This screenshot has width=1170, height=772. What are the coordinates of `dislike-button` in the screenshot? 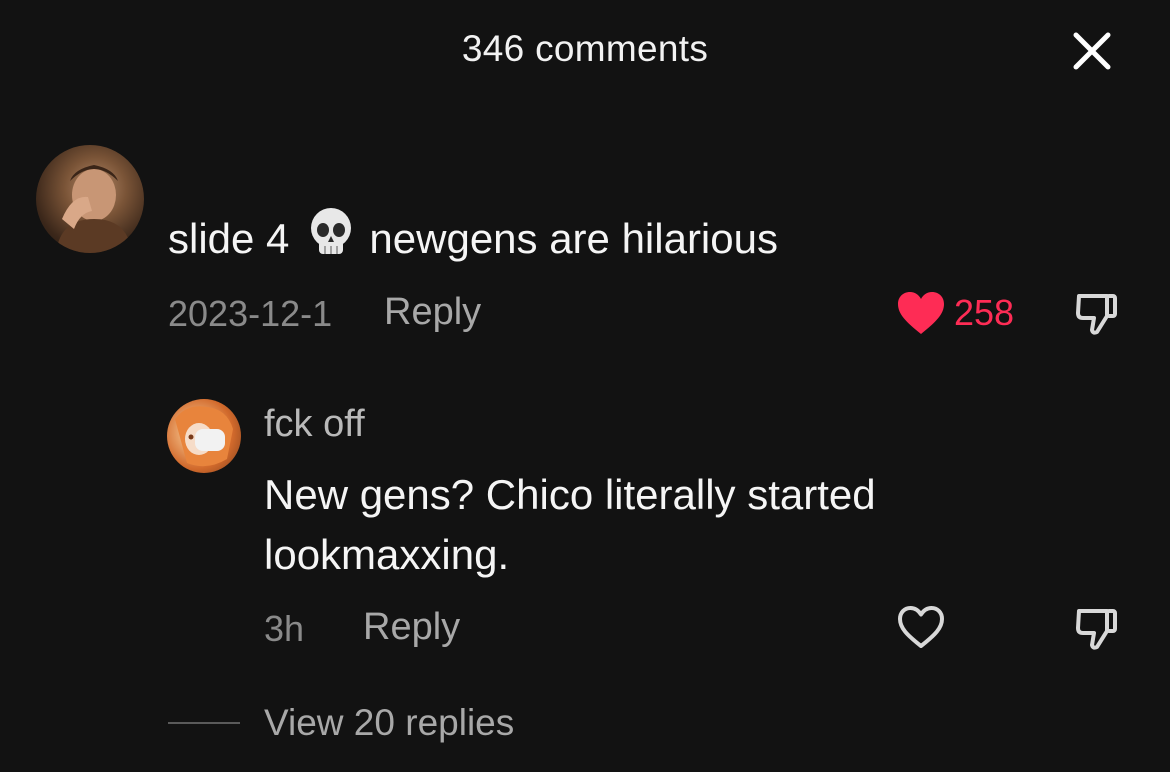 It's located at (1097, 316).